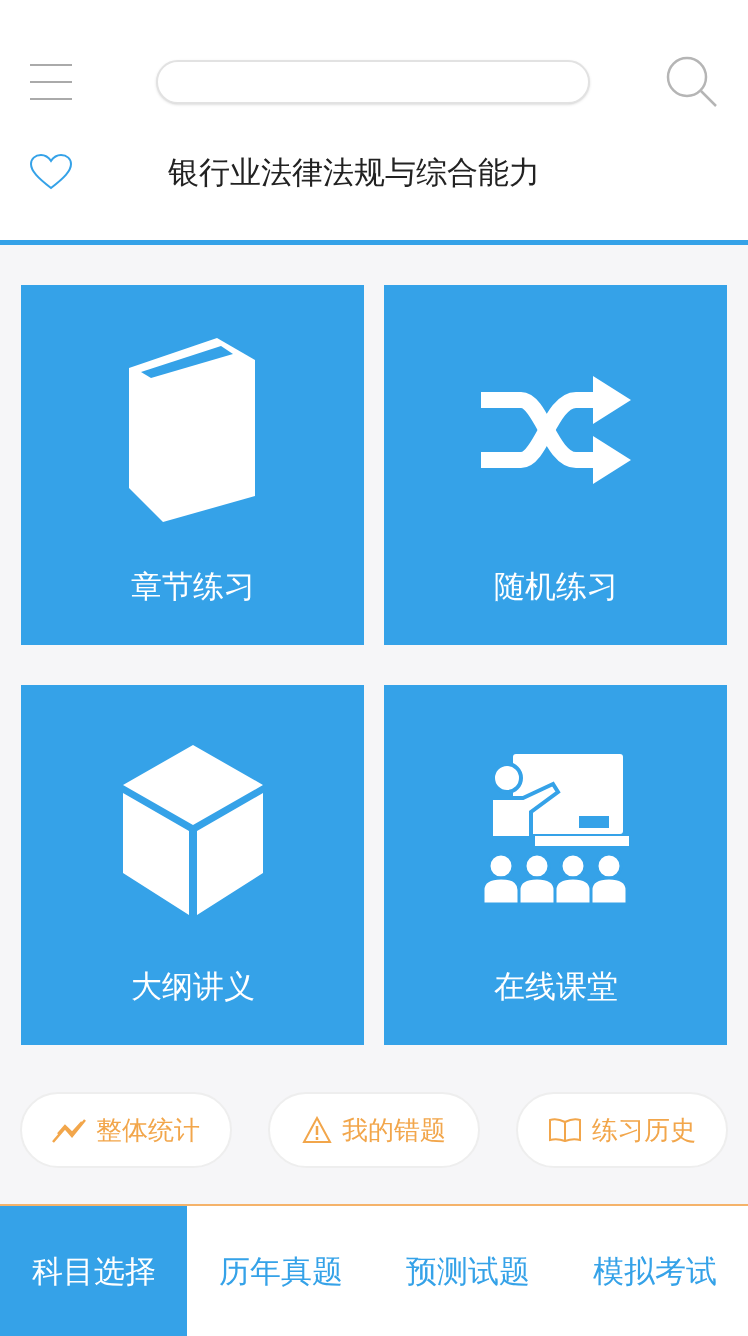 Image resolution: width=748 pixels, height=1336 pixels. I want to click on book-icon, so click(192, 430).